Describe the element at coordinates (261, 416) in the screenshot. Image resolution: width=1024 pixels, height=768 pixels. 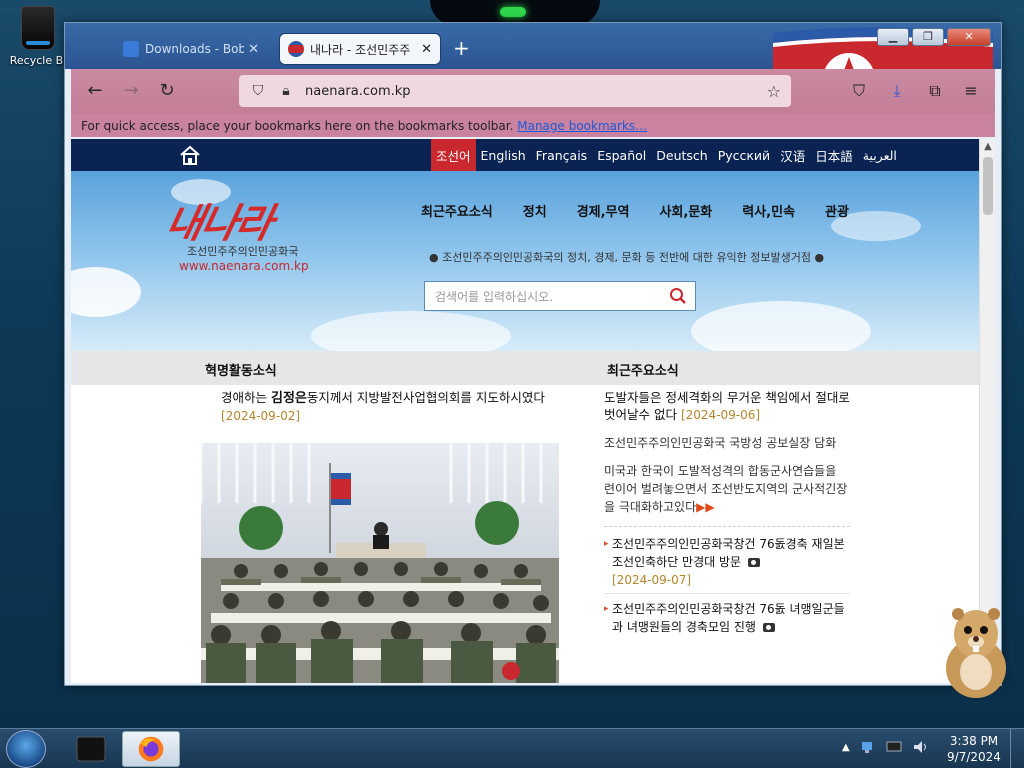
I see `headline-date: [2024-09-02]` at that location.